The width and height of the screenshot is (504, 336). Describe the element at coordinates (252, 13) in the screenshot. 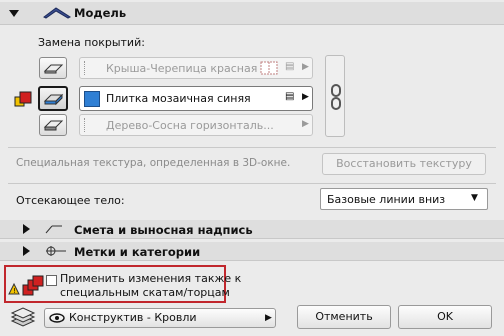

I see `model-section-header: Модель` at that location.